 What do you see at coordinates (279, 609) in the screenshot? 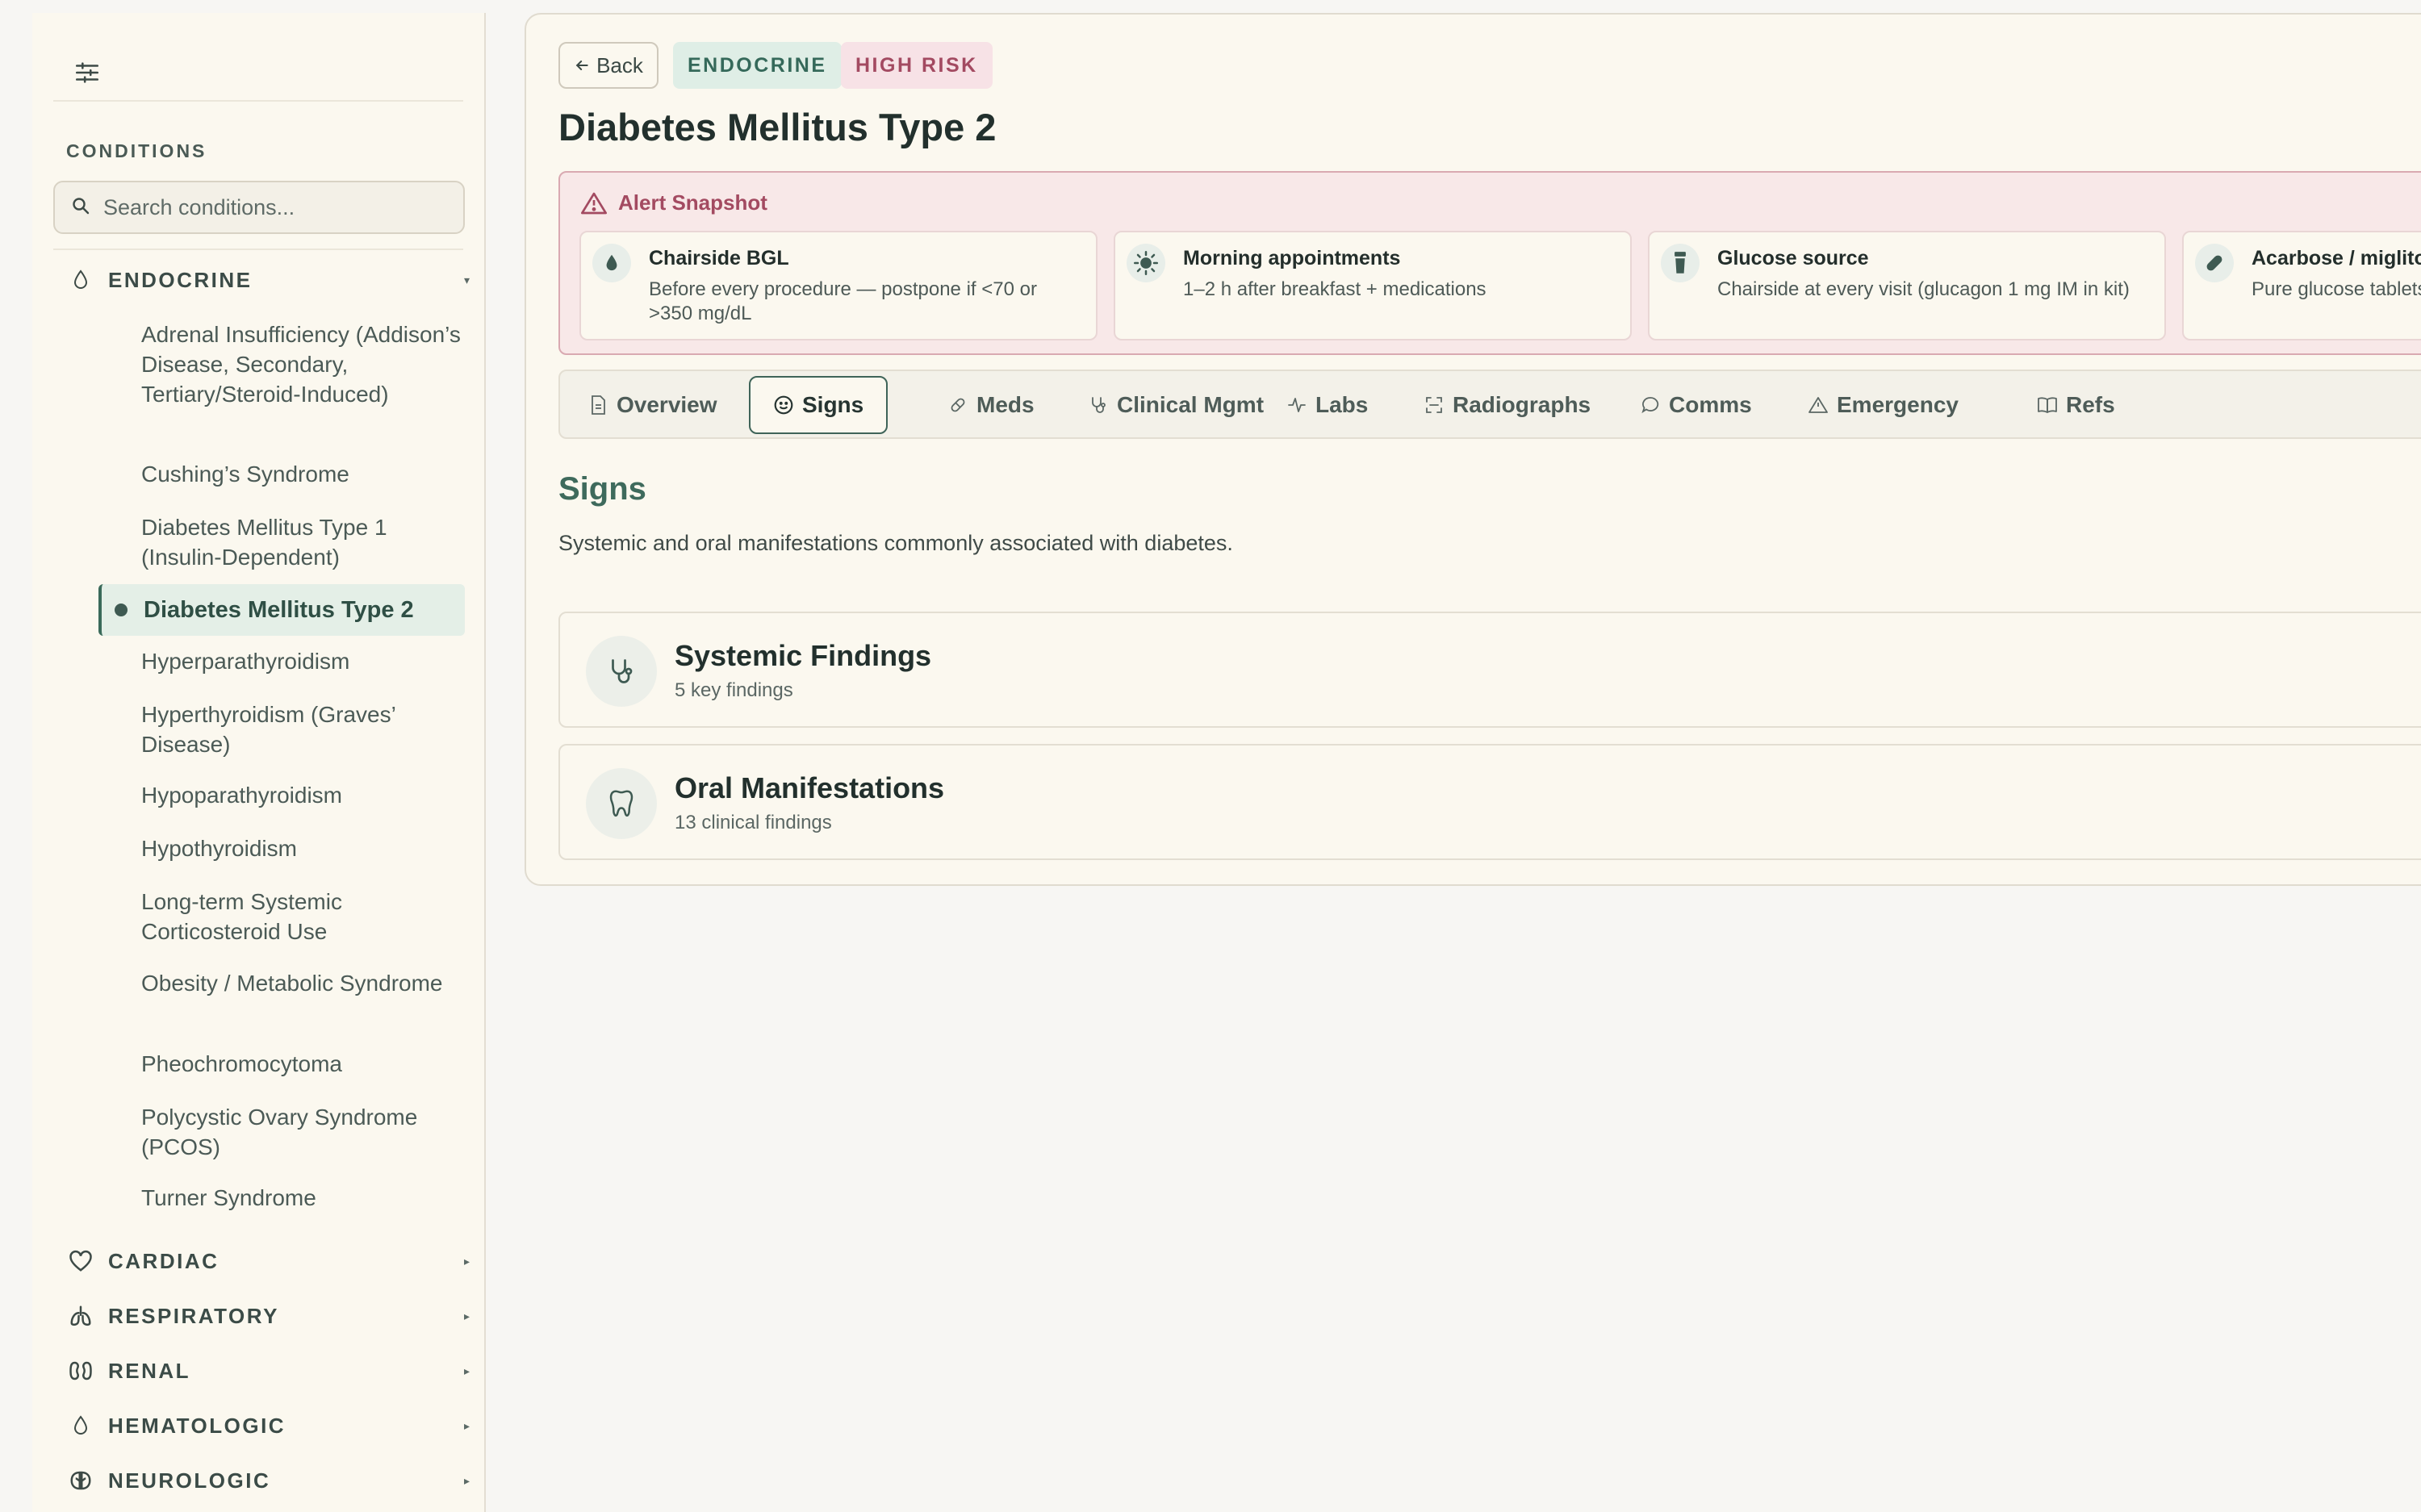
I see `sidebar-item-label: Diabetes Mellitus Type 2` at bounding box center [279, 609].